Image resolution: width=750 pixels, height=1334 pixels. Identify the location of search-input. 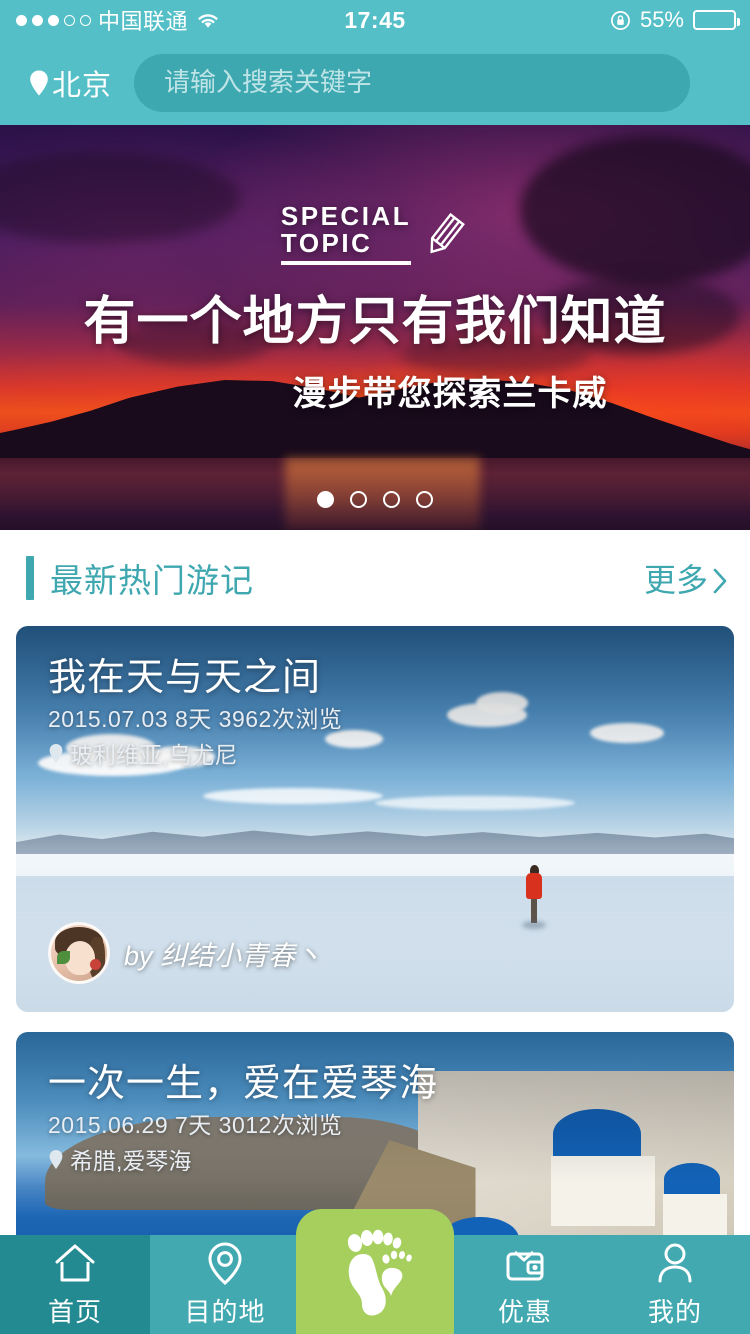
(412, 82).